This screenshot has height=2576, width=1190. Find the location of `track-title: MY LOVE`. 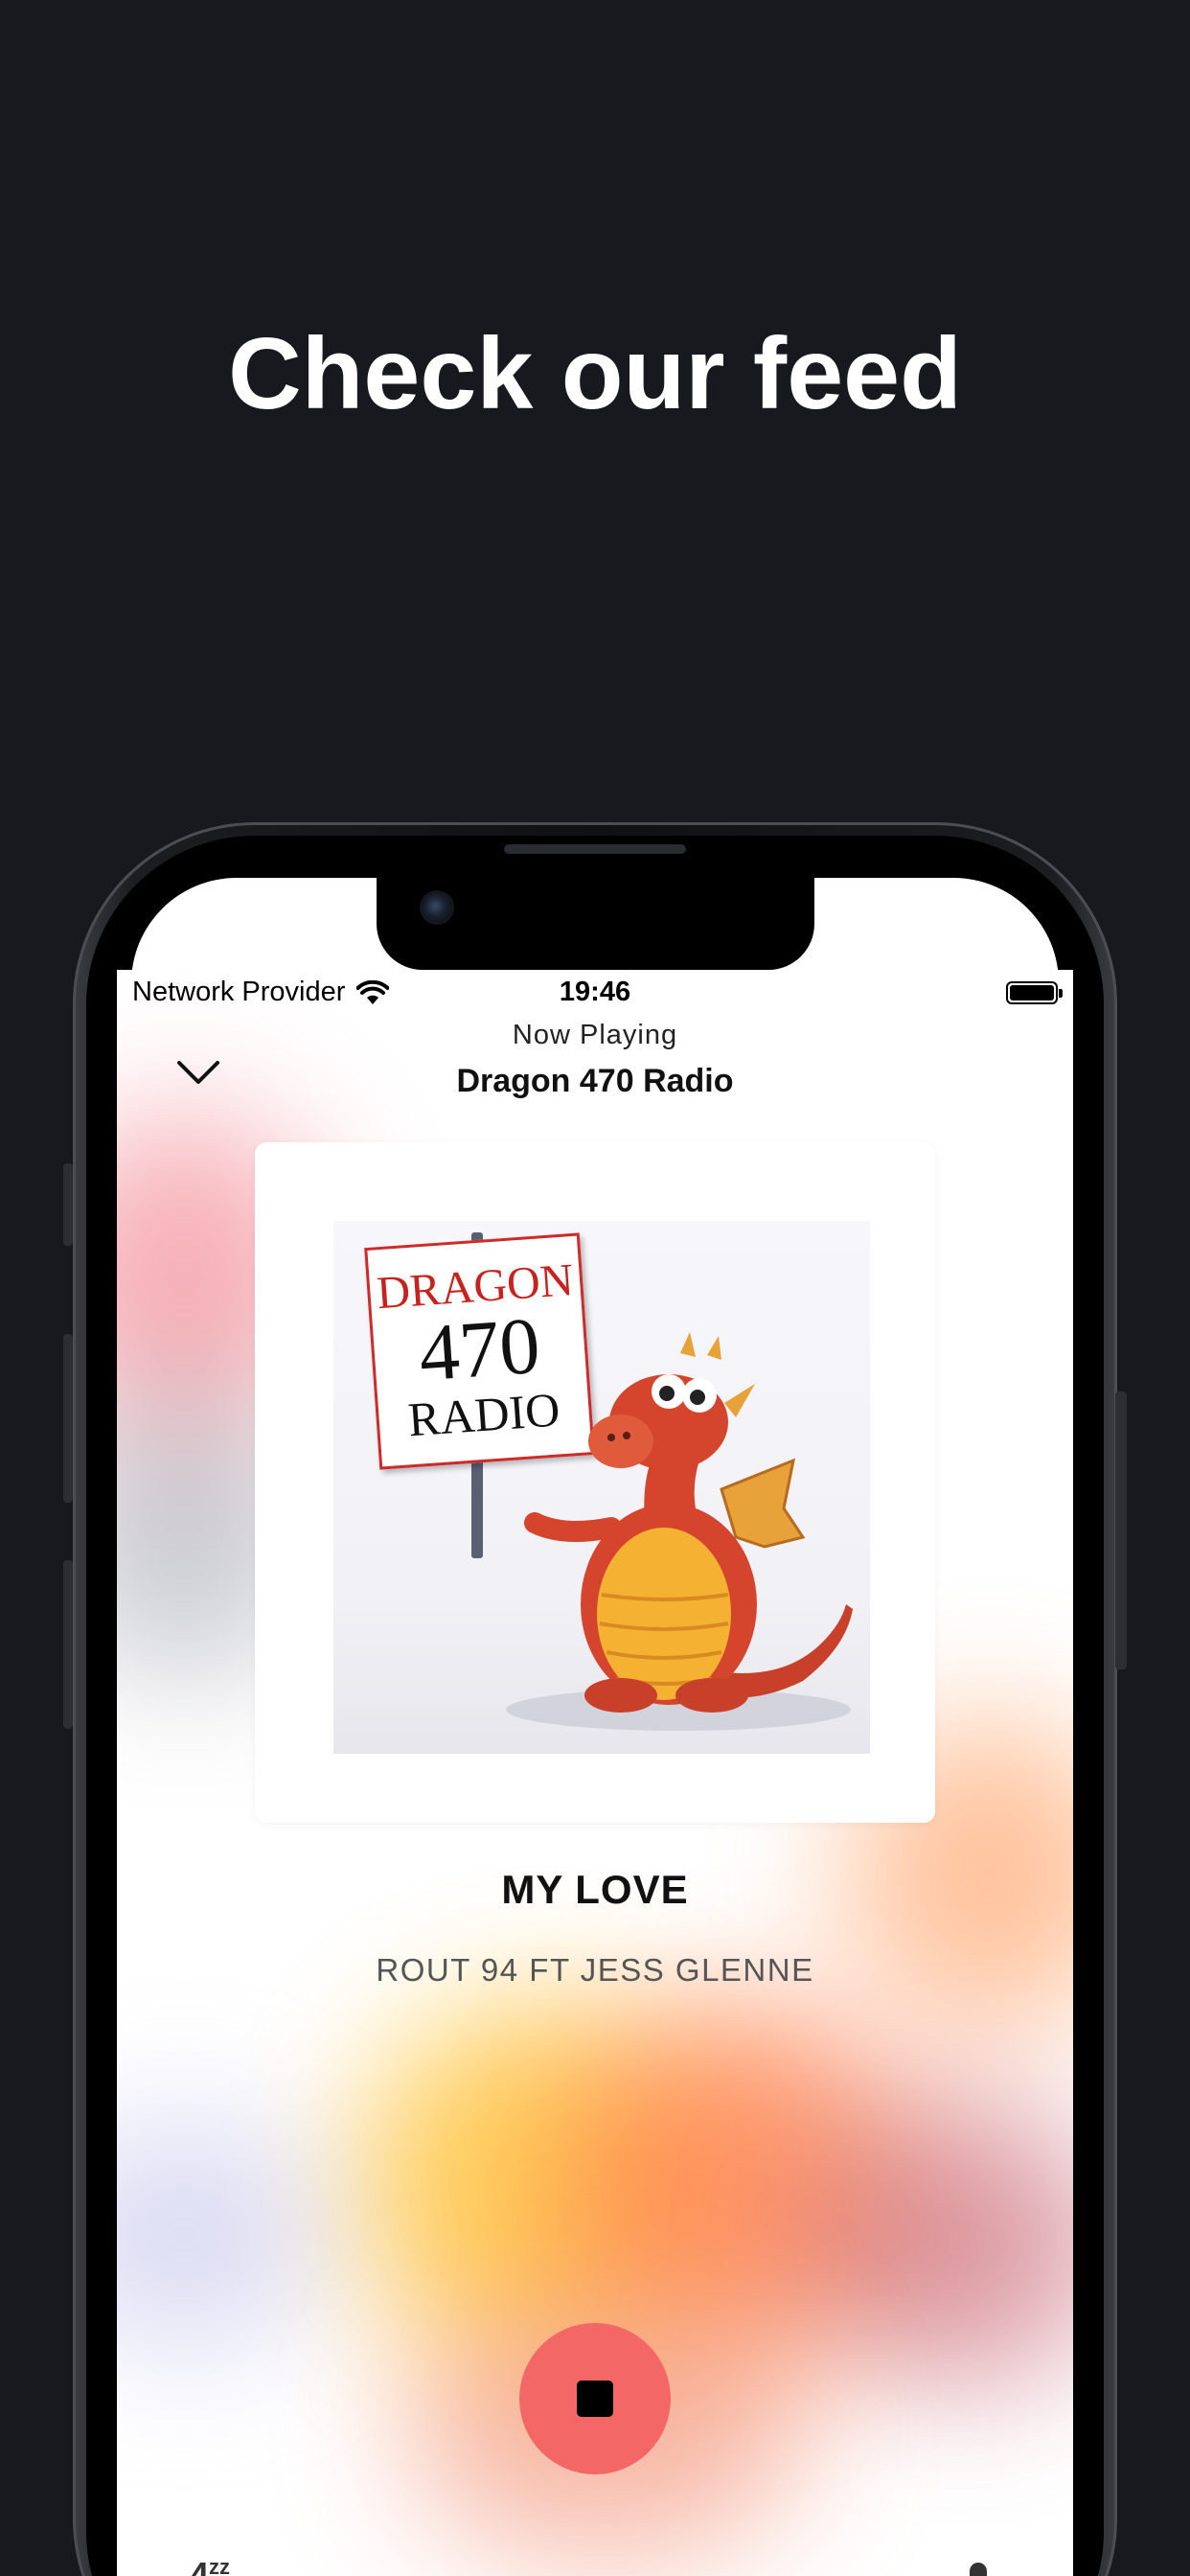

track-title: MY LOVE is located at coordinates (595, 1889).